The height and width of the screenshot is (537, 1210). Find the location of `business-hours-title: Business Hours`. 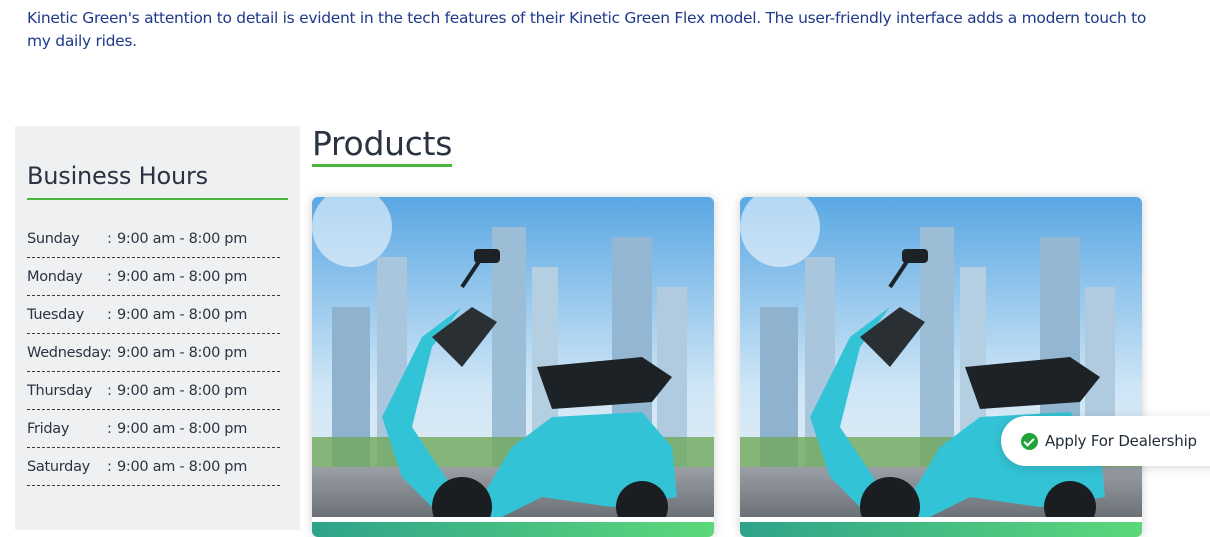

business-hours-title: Business Hours is located at coordinates (157, 181).